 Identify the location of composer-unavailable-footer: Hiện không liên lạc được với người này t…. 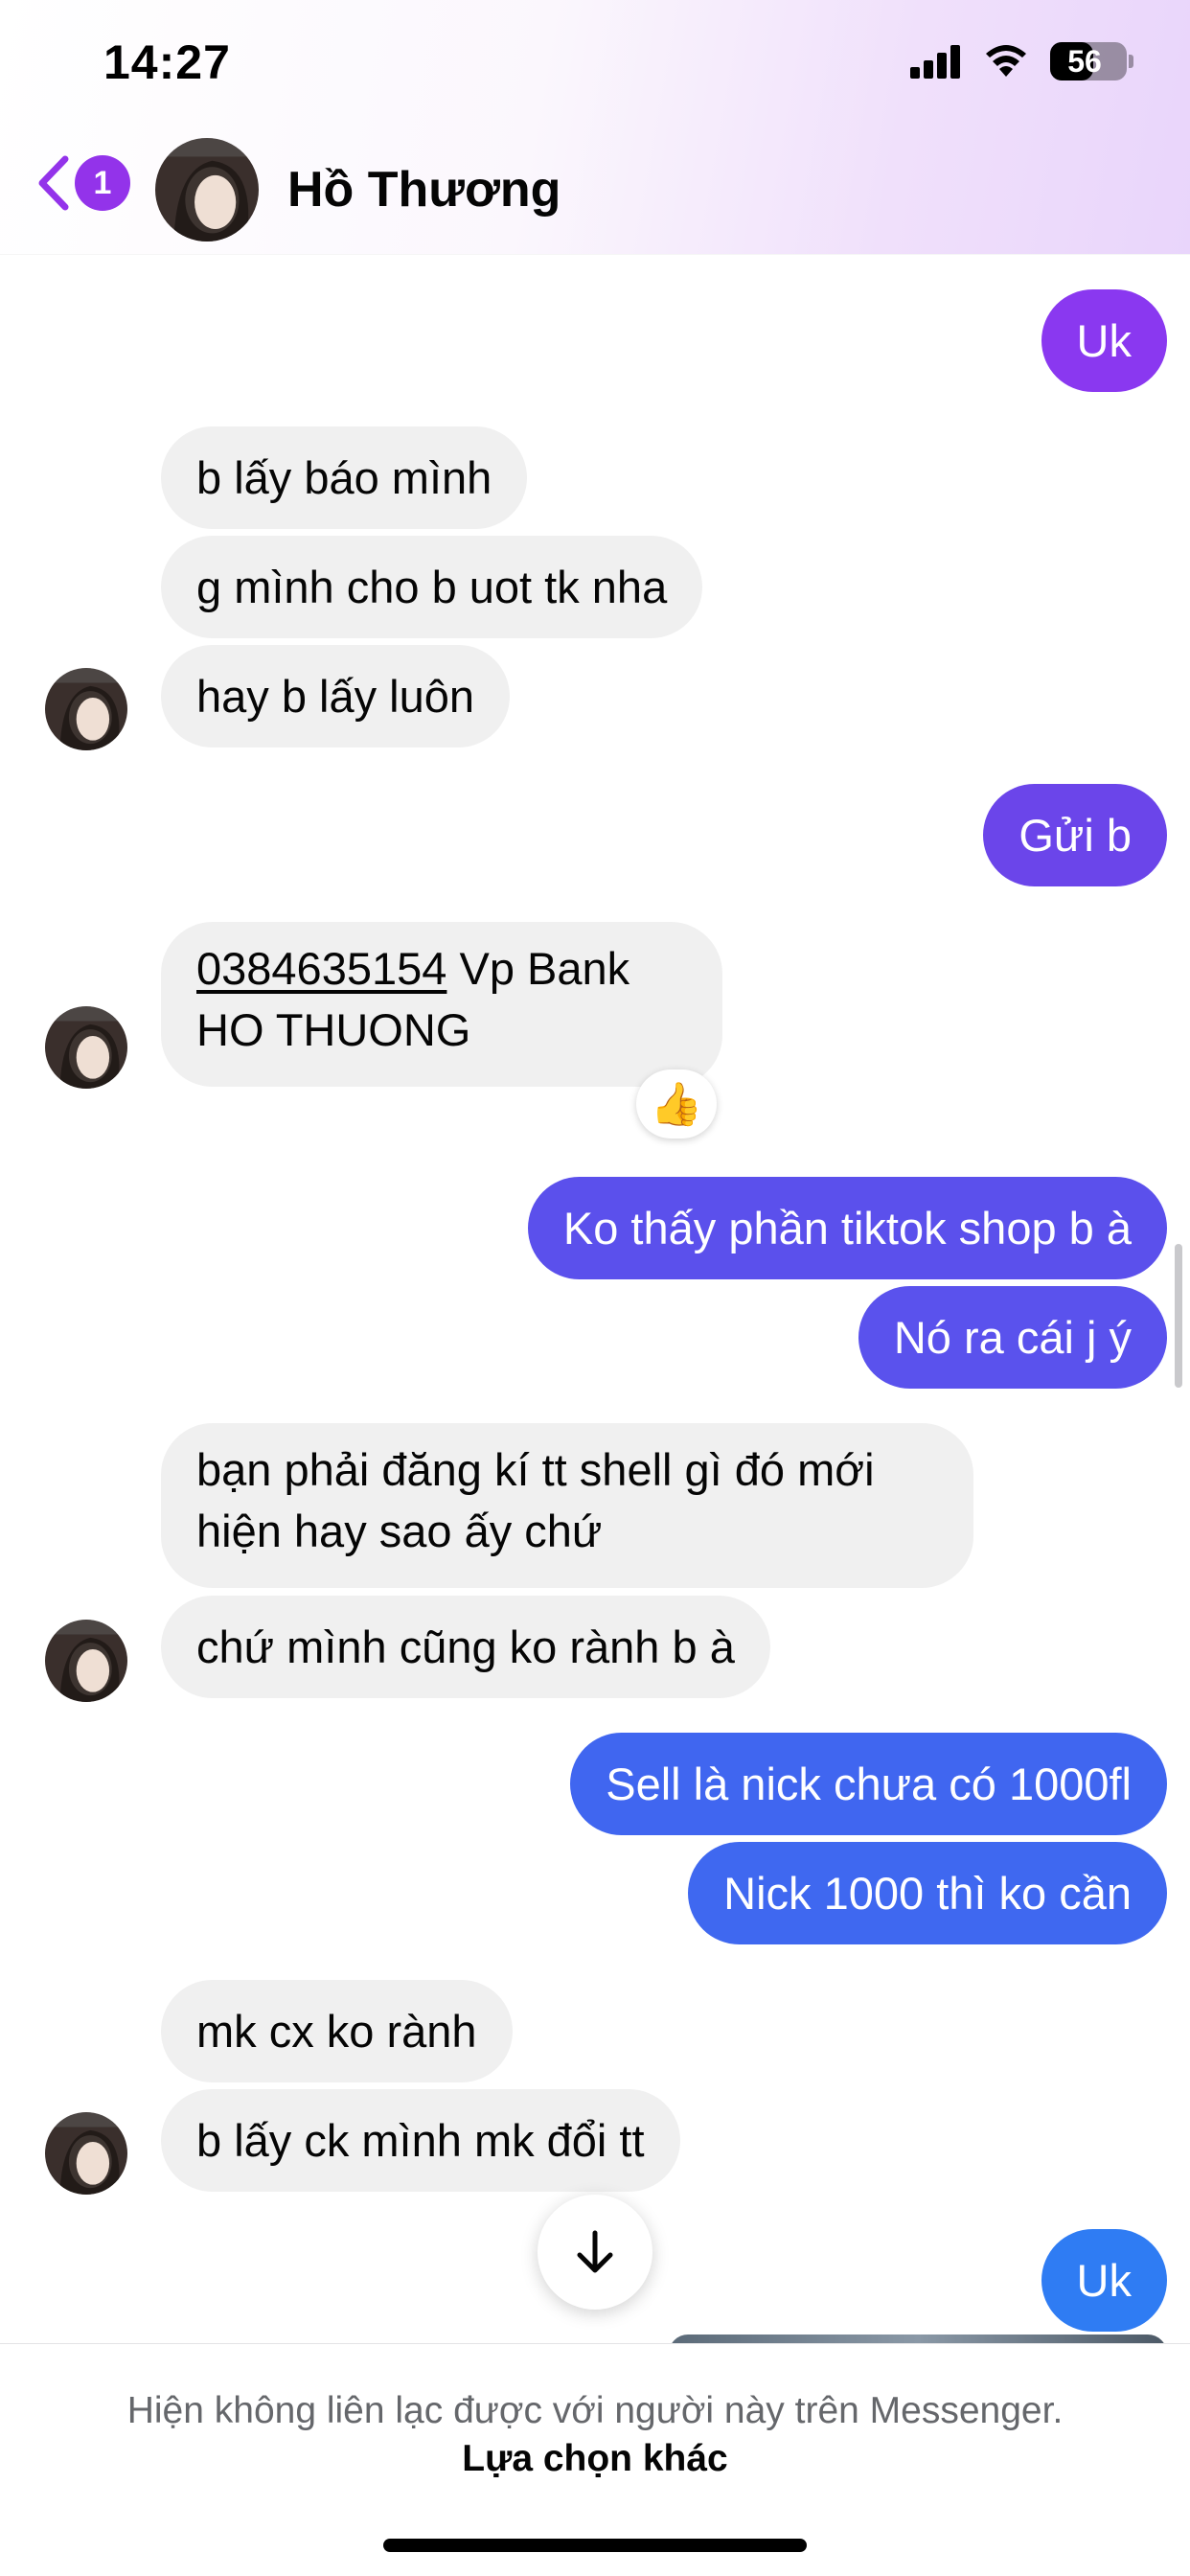
(595, 2459).